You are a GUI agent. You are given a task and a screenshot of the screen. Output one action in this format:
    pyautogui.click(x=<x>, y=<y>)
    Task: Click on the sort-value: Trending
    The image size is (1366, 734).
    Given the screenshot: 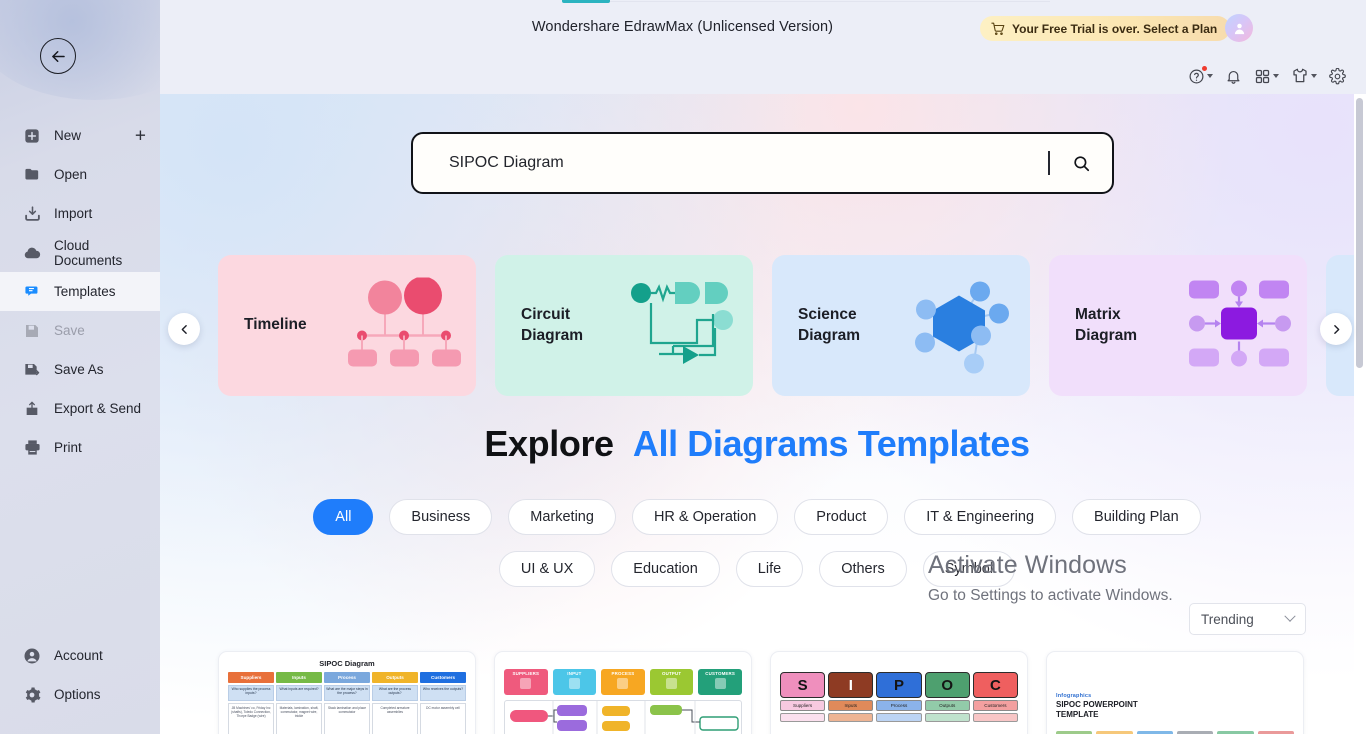 What is the action you would take?
    pyautogui.click(x=1227, y=619)
    